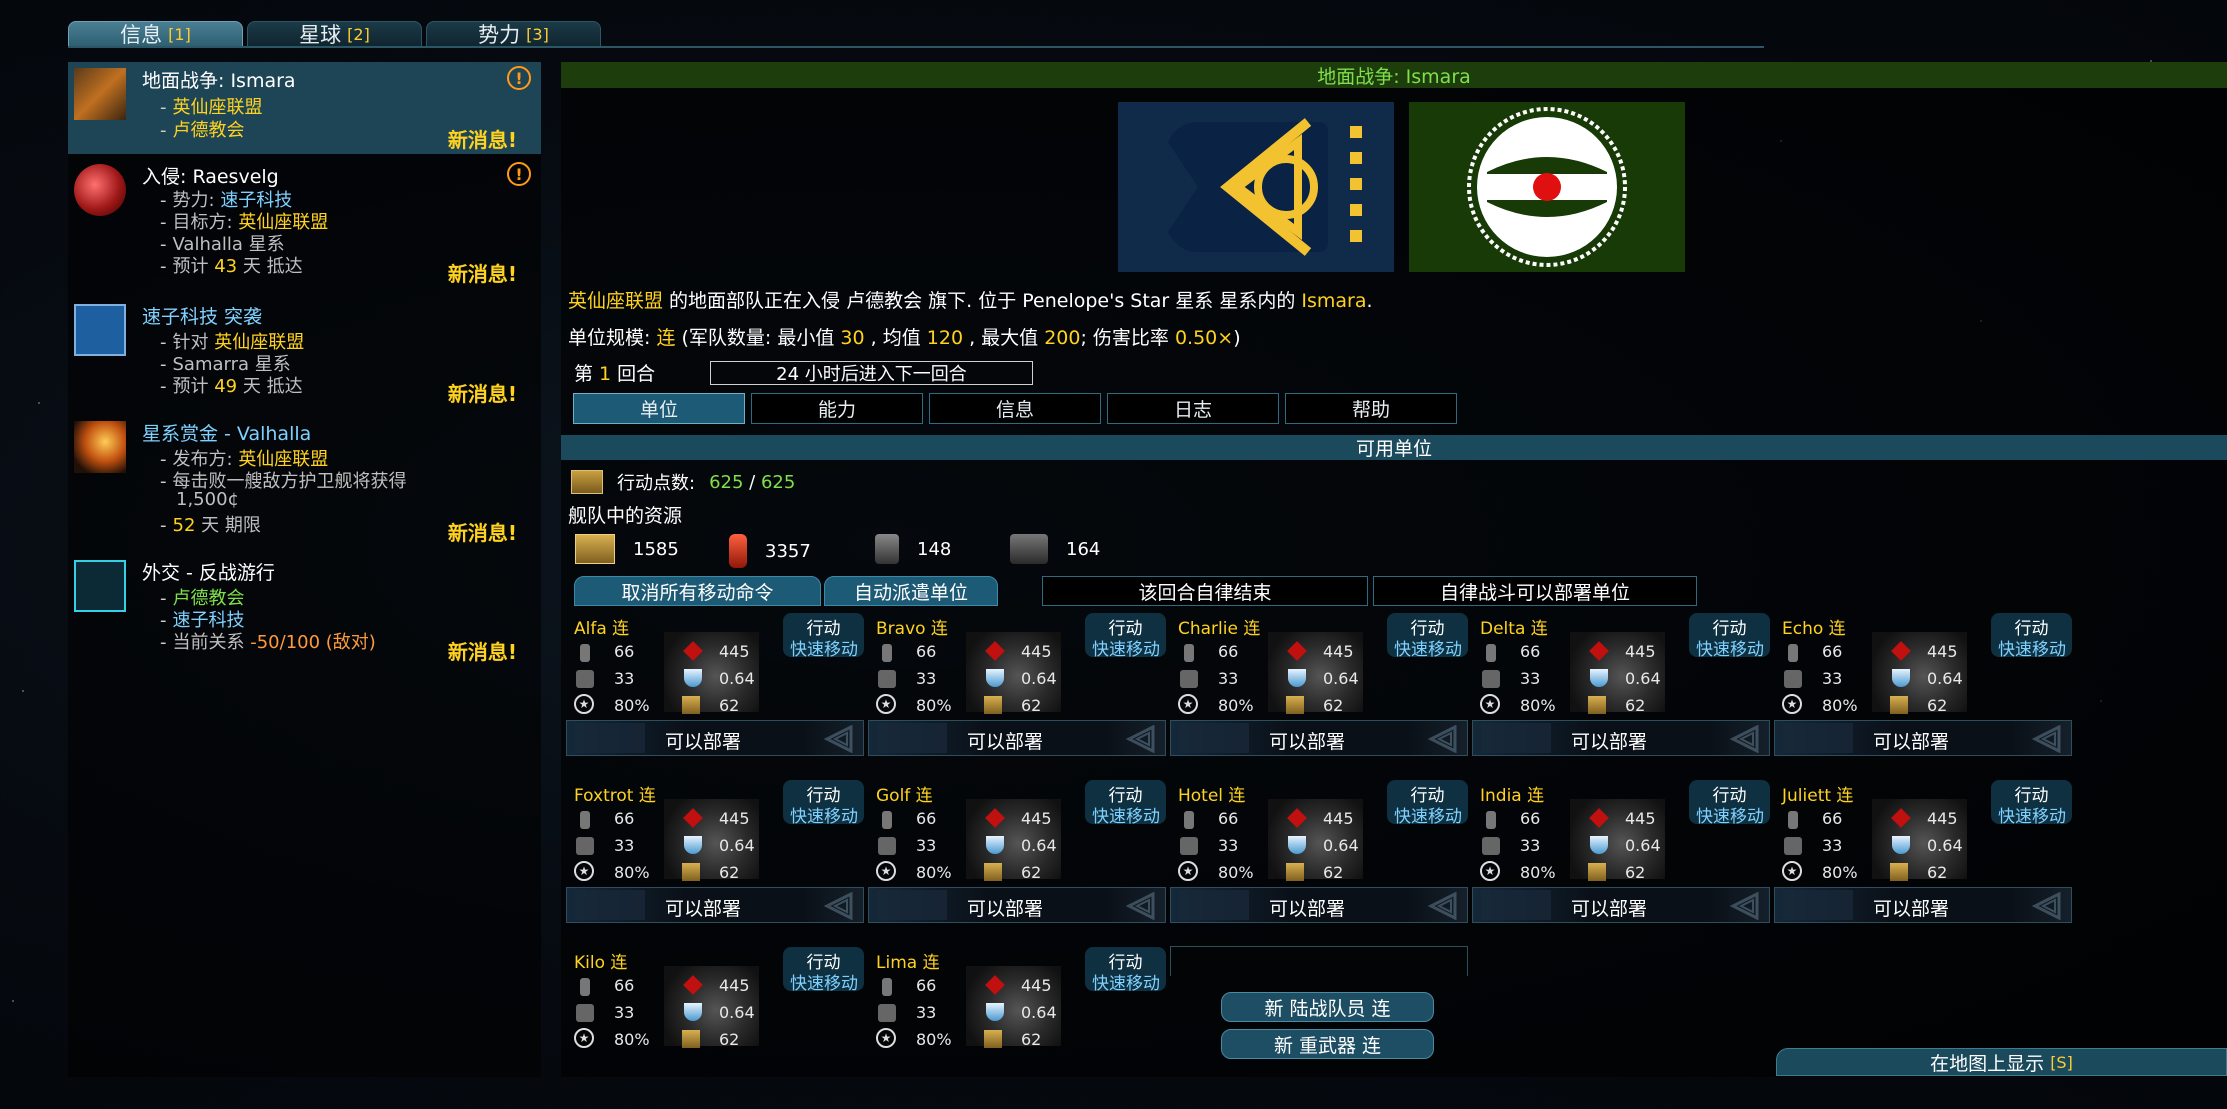 Image resolution: width=2227 pixels, height=1109 pixels. Describe the element at coordinates (1193, 408) in the screenshot. I see `tab-log: 日志` at that location.